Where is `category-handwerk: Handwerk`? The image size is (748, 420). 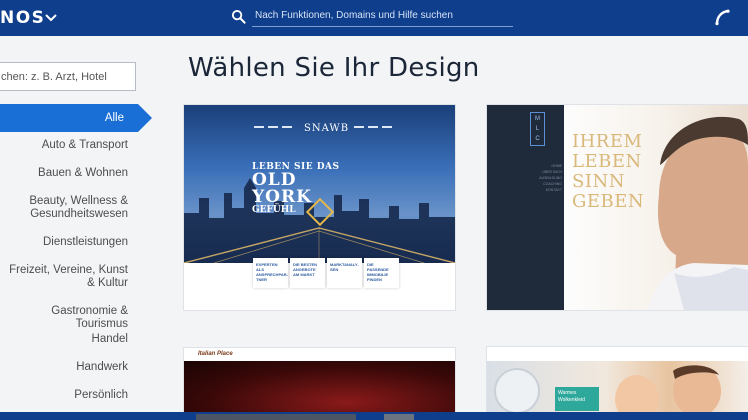 category-handwerk: Handwerk is located at coordinates (64, 367).